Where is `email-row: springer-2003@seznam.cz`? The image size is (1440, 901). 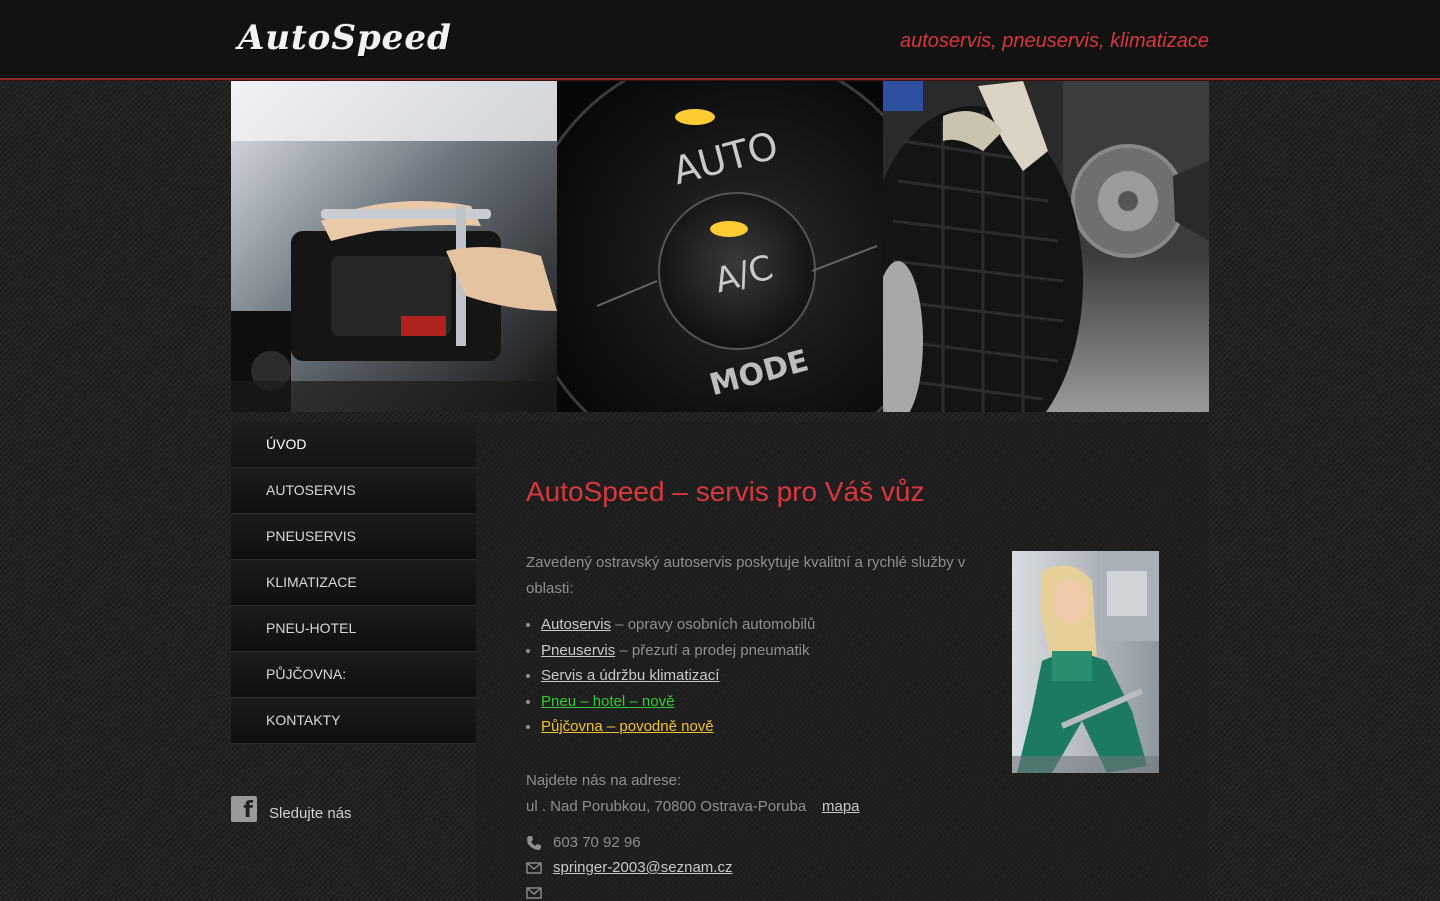
email-row: springer-2003@seznam.cz is located at coordinates (629, 867).